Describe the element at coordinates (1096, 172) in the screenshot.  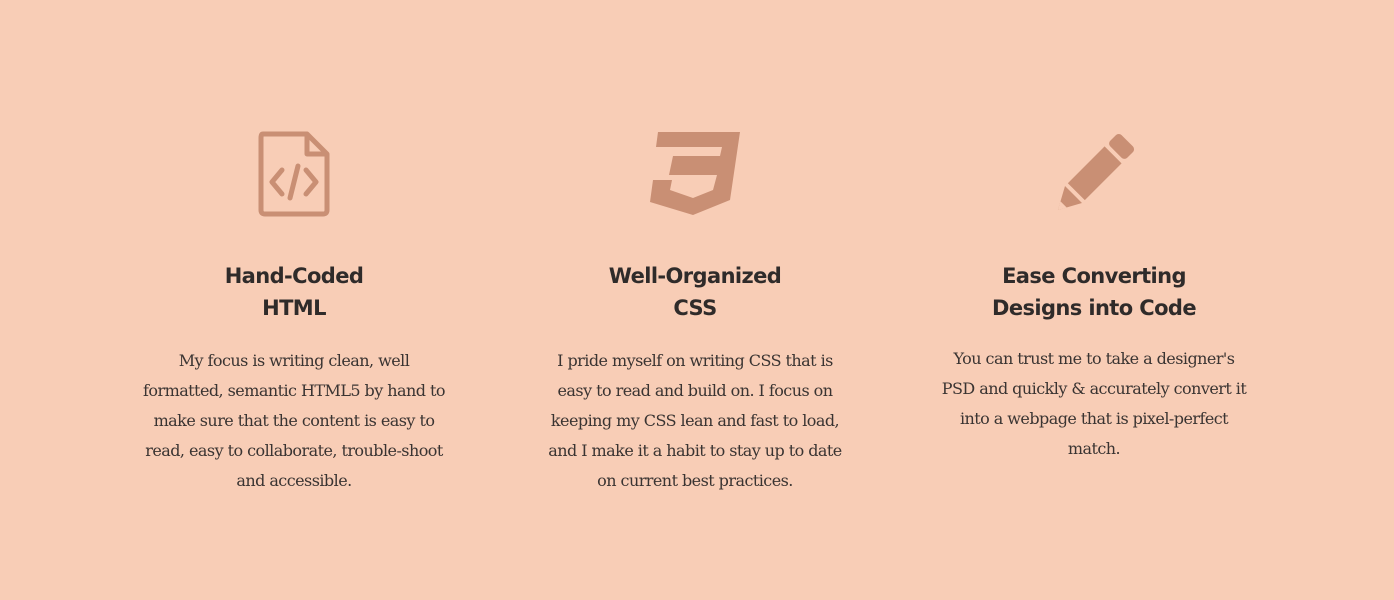
I see `pencil-icon` at that location.